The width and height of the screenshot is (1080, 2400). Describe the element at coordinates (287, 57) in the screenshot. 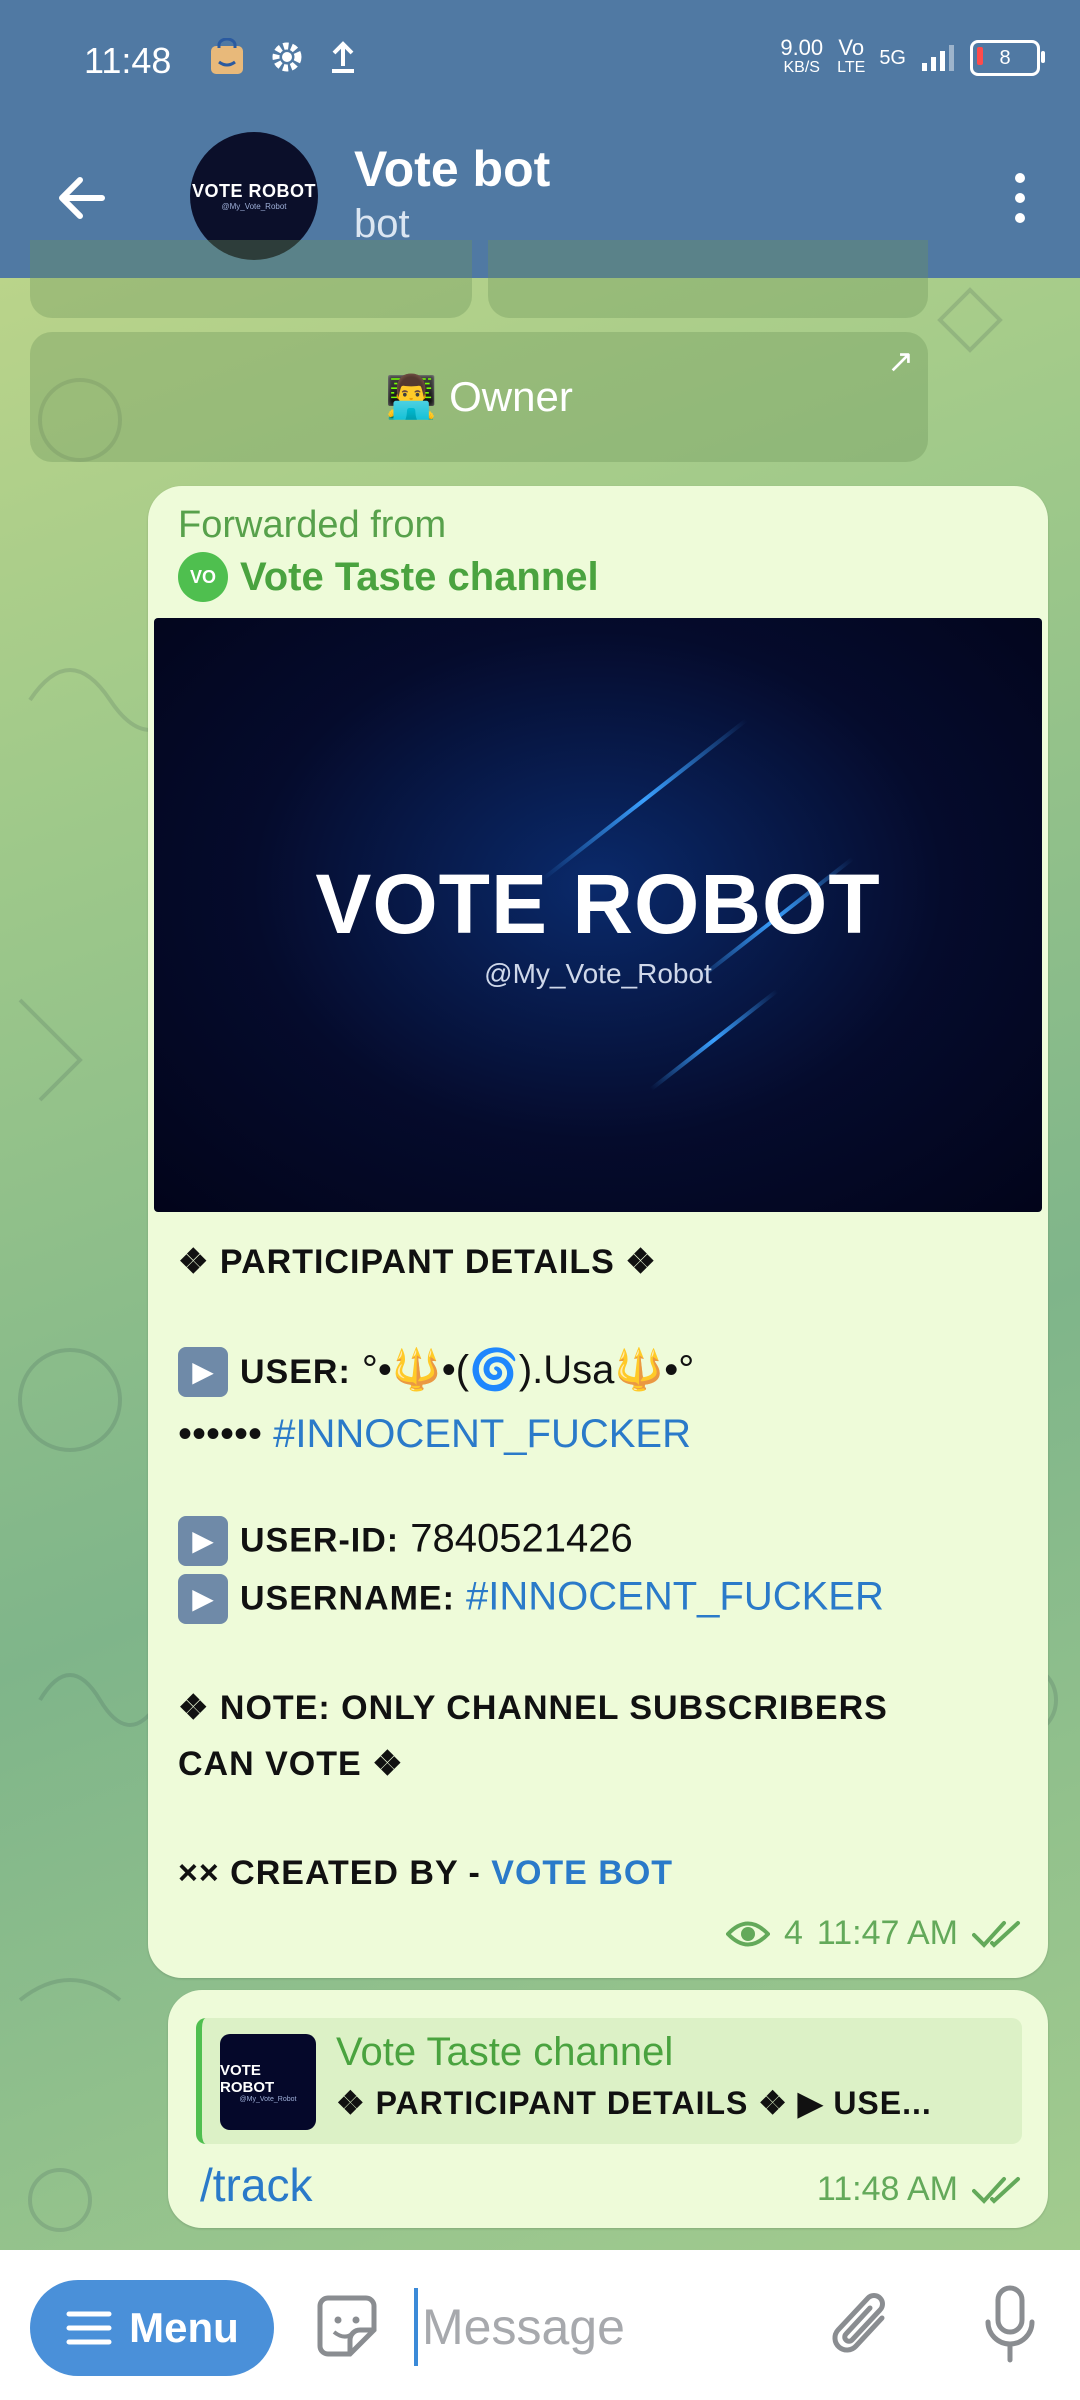

I see `gear-icon` at that location.